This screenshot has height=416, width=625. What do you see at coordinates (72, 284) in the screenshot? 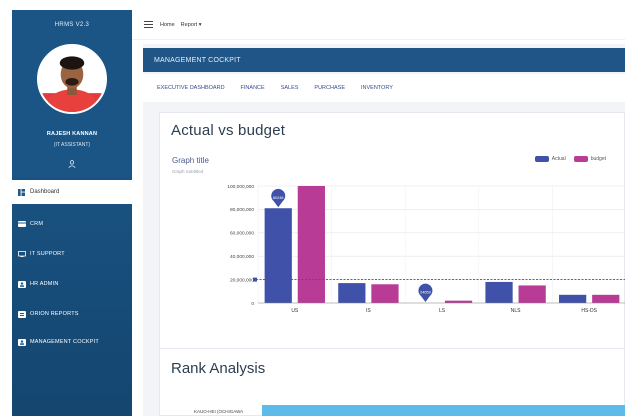
I see `sidebar-item-hr-admin: HR ADMIN` at bounding box center [72, 284].